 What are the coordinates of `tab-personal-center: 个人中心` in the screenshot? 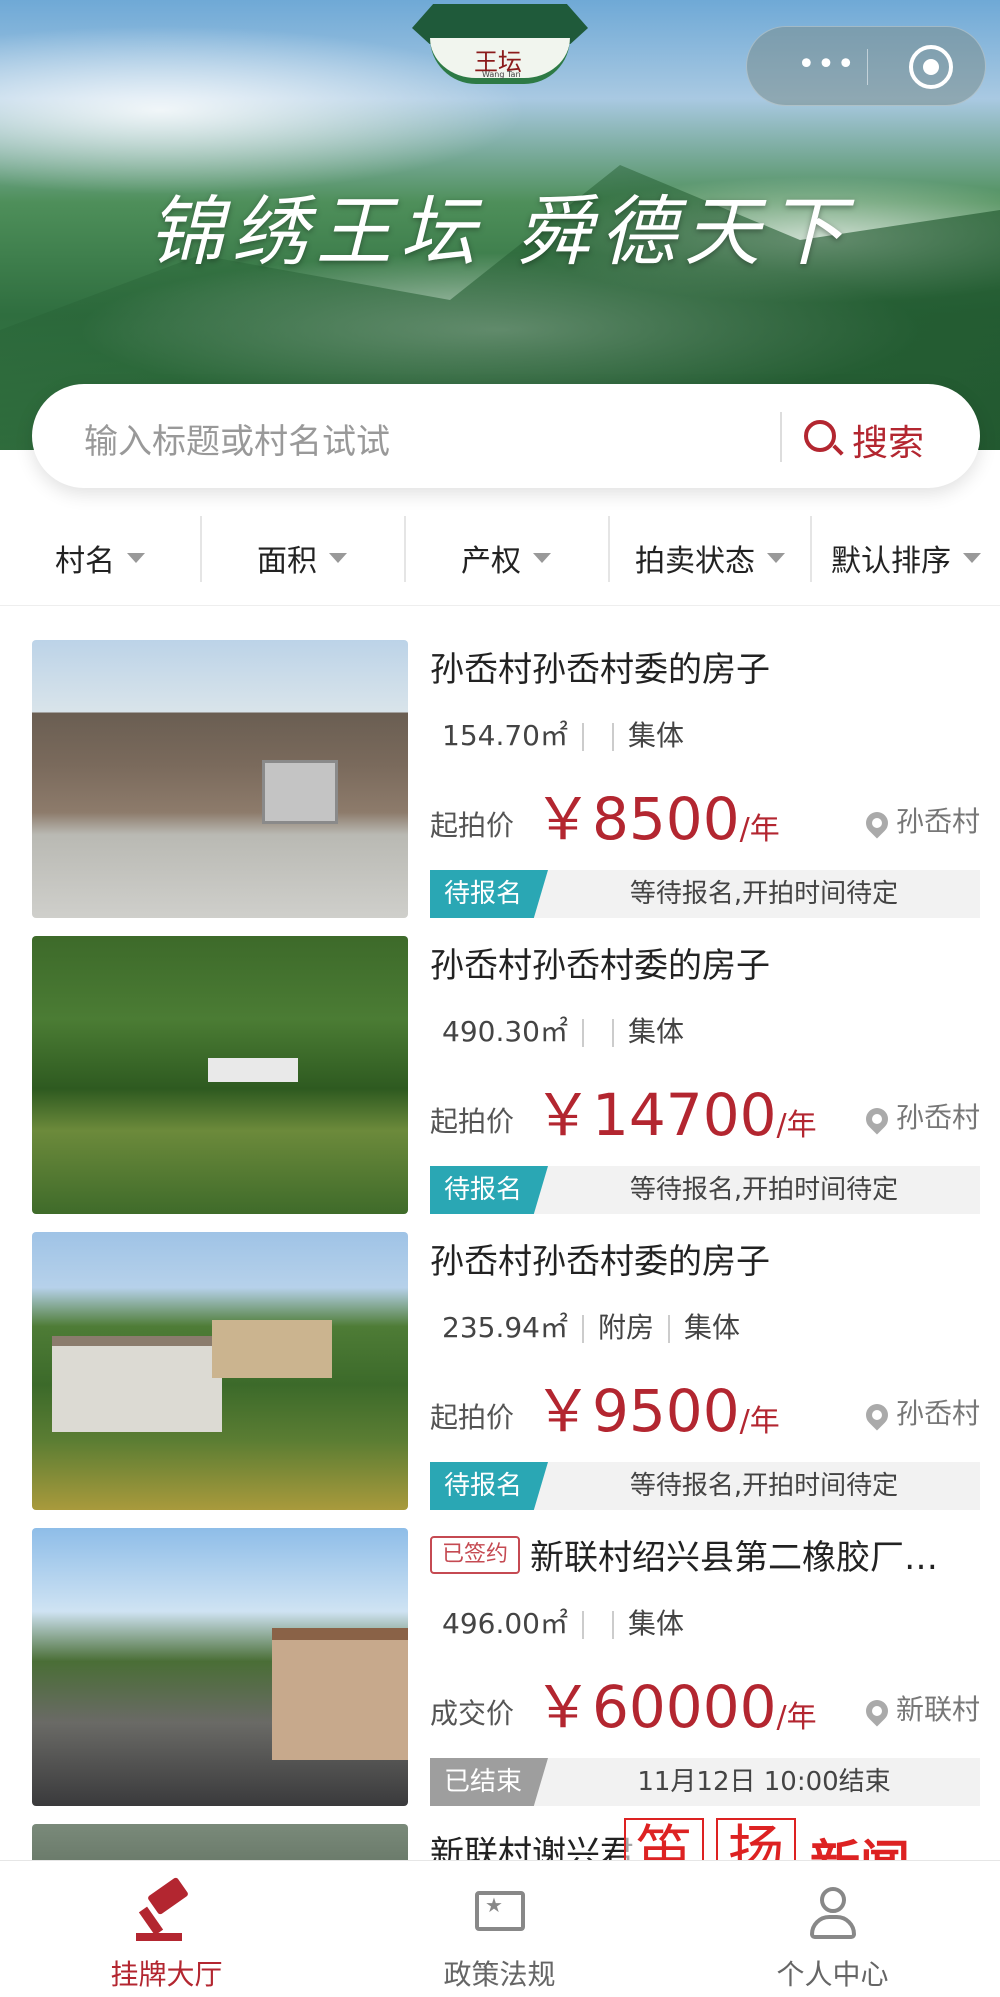 It's located at (832, 1929).